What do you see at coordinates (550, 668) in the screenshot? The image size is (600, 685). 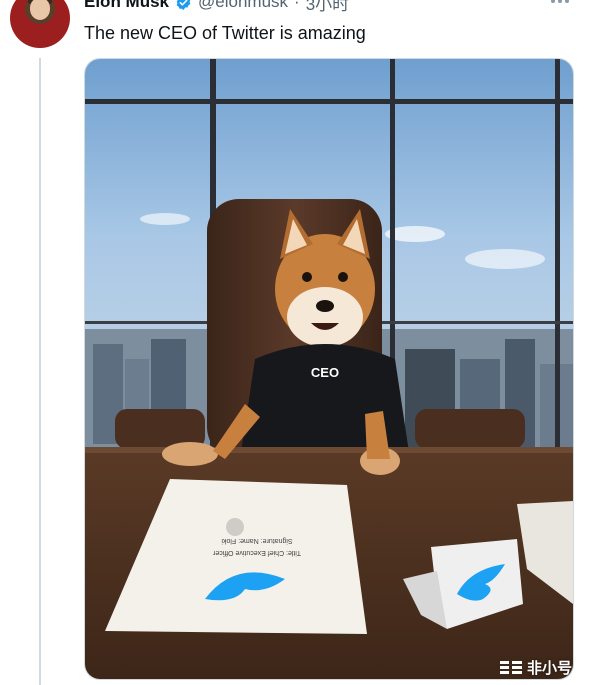 I see `watermark-text: 非小号` at bounding box center [550, 668].